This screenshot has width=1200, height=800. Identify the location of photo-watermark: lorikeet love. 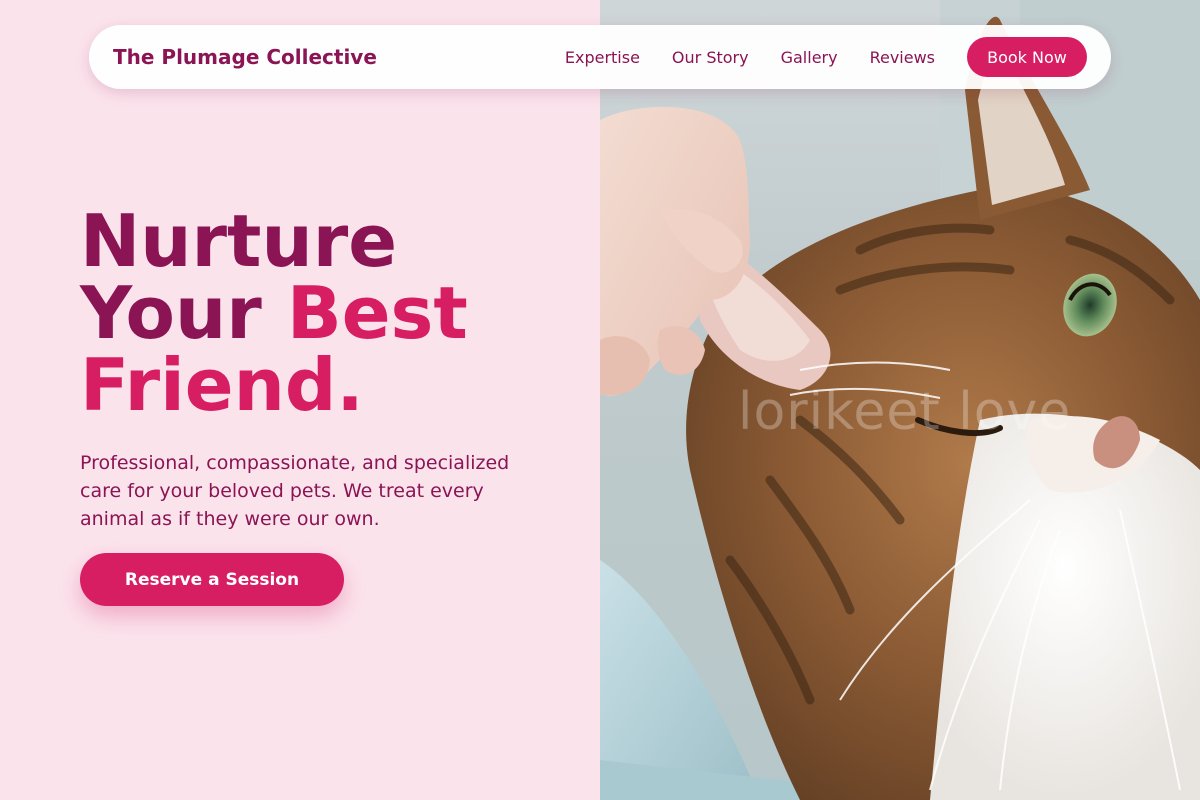
(905, 412).